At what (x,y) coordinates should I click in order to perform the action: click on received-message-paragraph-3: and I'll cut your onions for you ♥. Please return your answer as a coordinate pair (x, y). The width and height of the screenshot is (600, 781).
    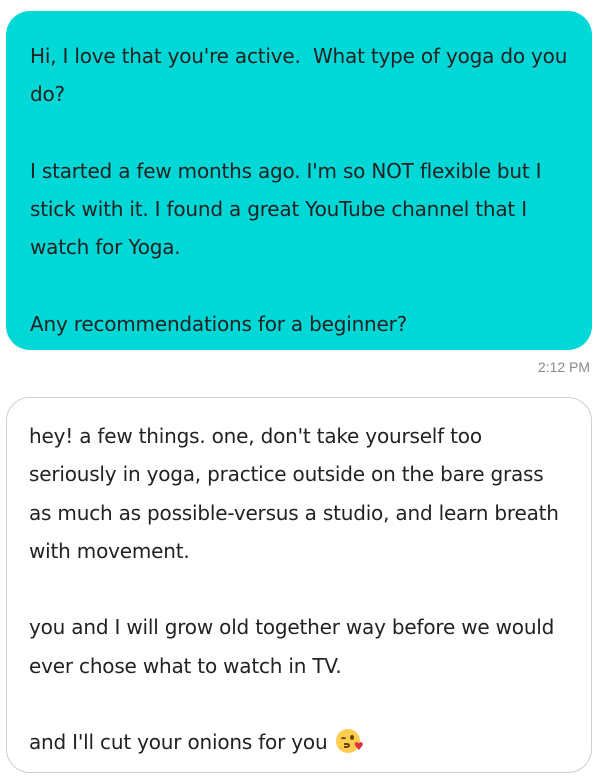
    Looking at the image, I should click on (298, 742).